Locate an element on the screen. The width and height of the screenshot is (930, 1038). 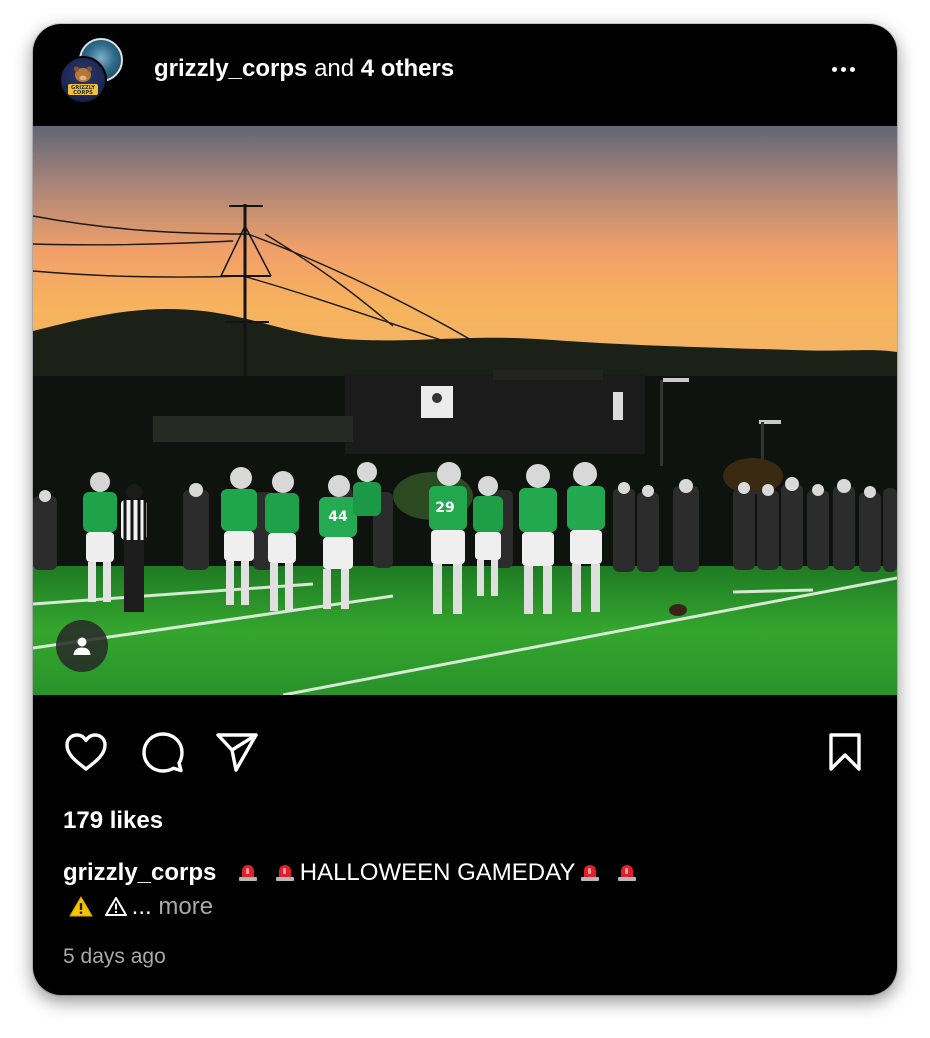
tagged-people-button is located at coordinates (82, 646).